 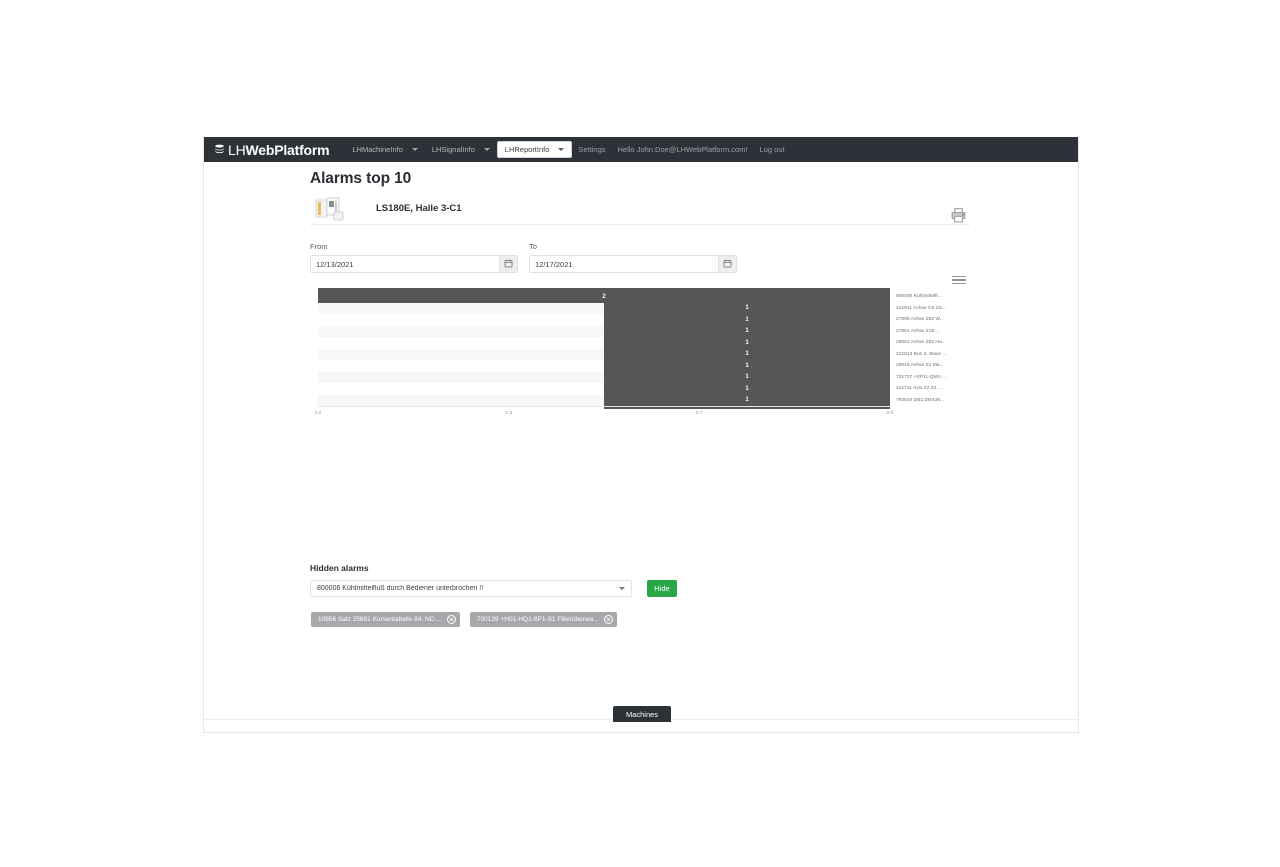 What do you see at coordinates (453, 149) in the screenshot?
I see `nav-item-label: LHSignalInfo` at bounding box center [453, 149].